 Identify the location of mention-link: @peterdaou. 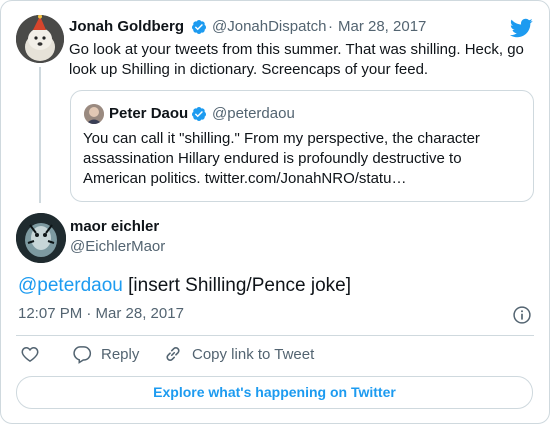
(70, 285).